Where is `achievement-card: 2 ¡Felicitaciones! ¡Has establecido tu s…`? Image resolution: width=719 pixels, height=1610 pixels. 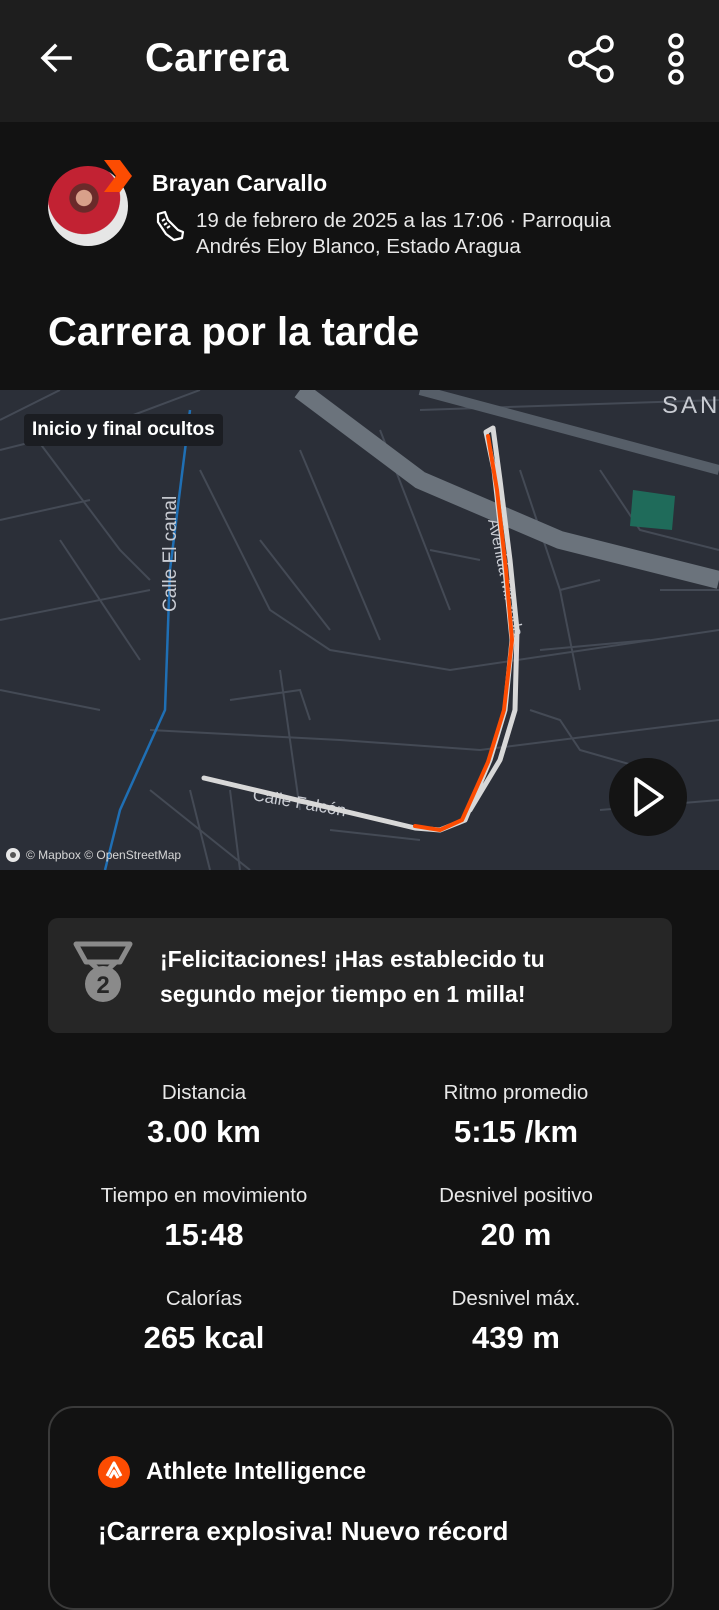 achievement-card: 2 ¡Felicitaciones! ¡Has establecido tu s… is located at coordinates (360, 975).